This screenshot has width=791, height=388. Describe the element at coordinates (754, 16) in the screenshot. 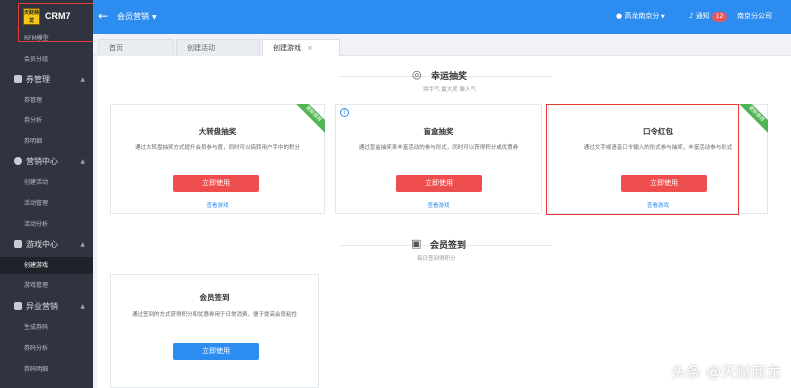

I see `company-name: 南京分公司` at that location.